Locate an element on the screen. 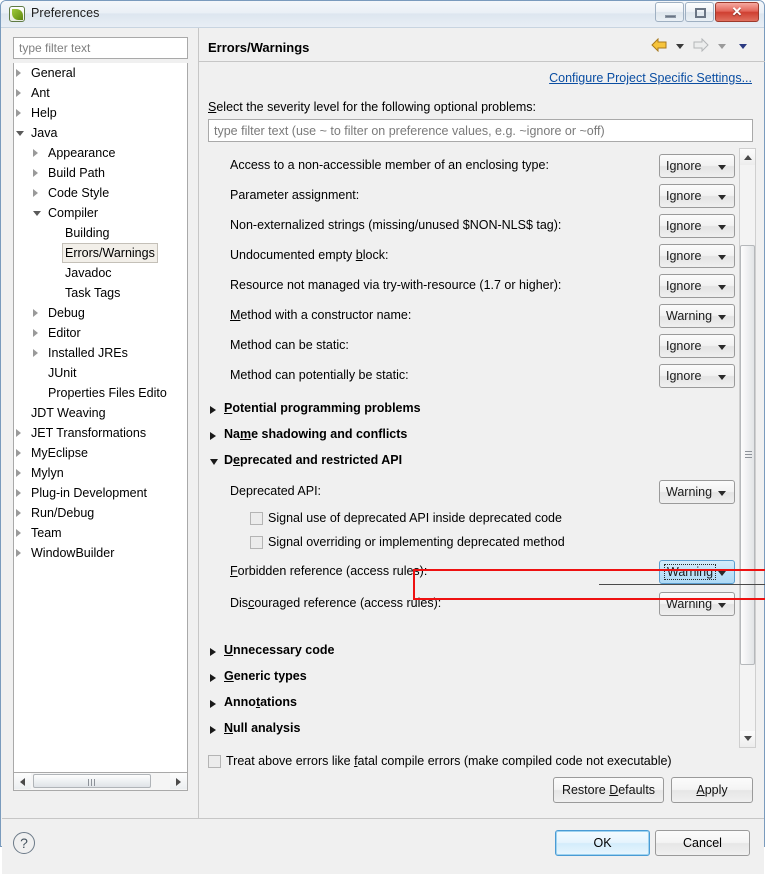  sidebar-item-team: Team is located at coordinates (100, 533).